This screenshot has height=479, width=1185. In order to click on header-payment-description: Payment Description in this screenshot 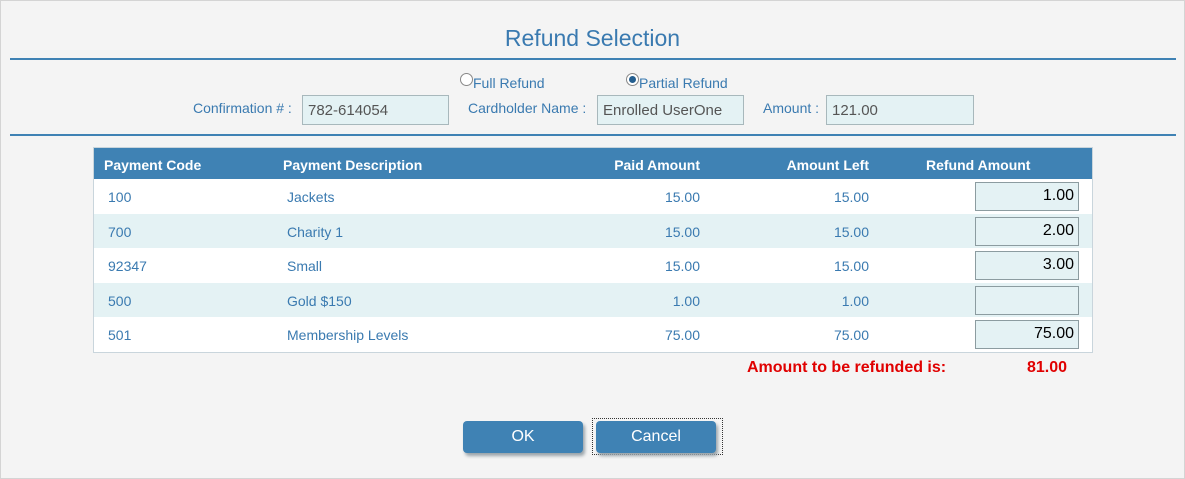, I will do `click(353, 165)`.